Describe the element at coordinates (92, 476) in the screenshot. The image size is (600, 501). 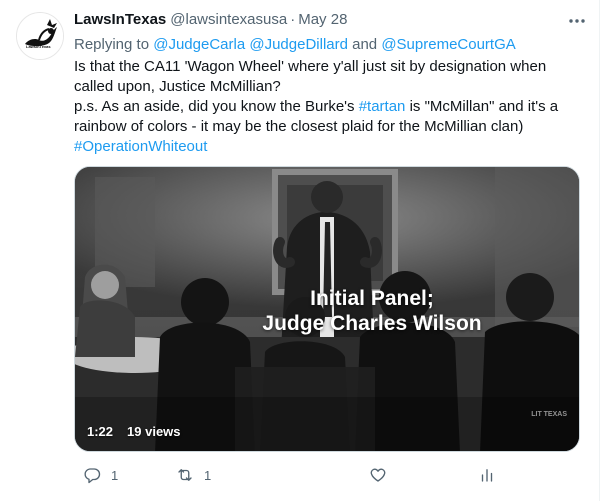
I see `reply-icon` at that location.